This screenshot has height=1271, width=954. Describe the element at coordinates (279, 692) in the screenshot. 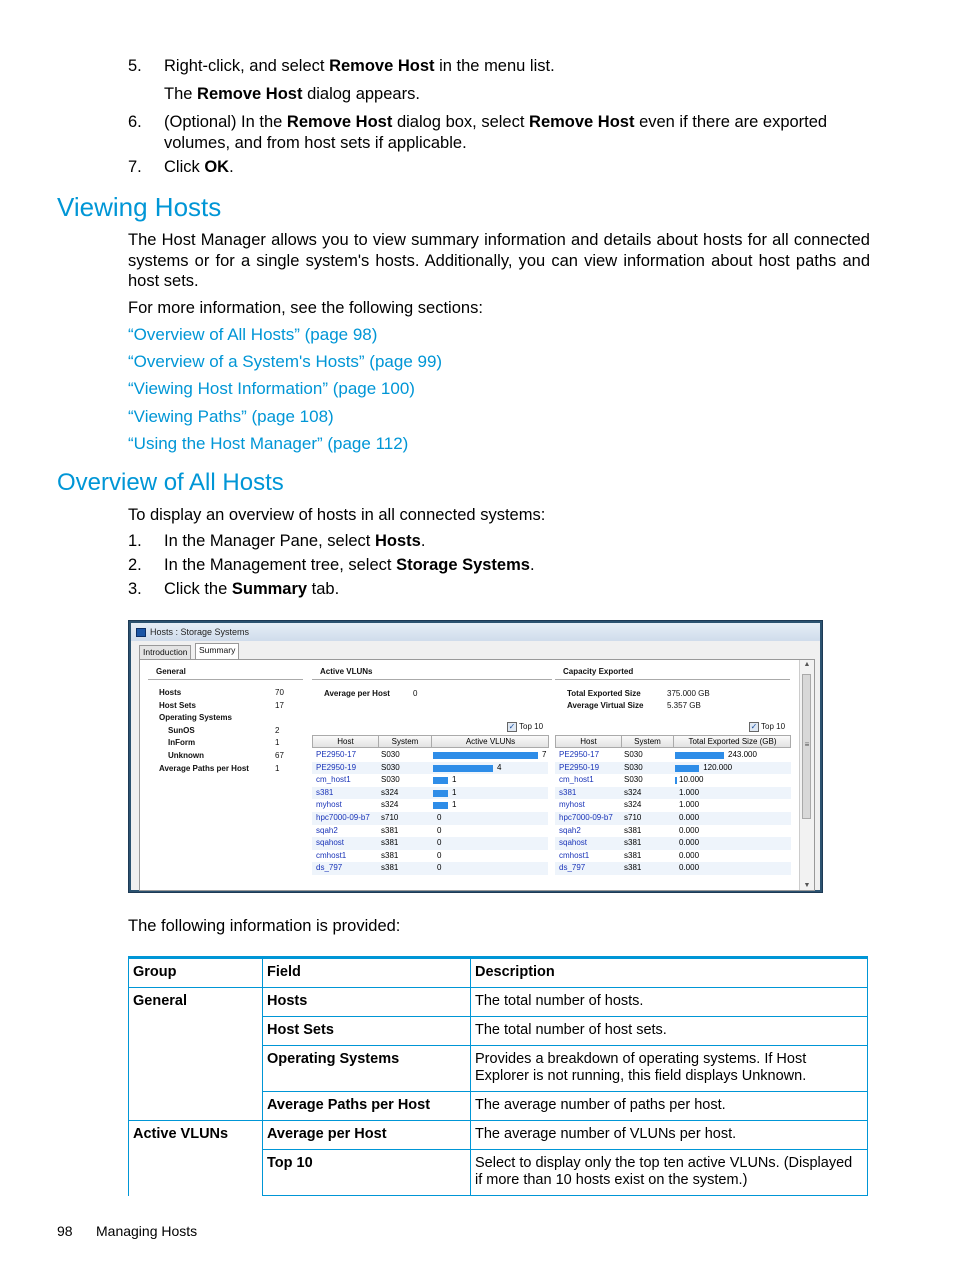

I see `general-value: 70` at that location.